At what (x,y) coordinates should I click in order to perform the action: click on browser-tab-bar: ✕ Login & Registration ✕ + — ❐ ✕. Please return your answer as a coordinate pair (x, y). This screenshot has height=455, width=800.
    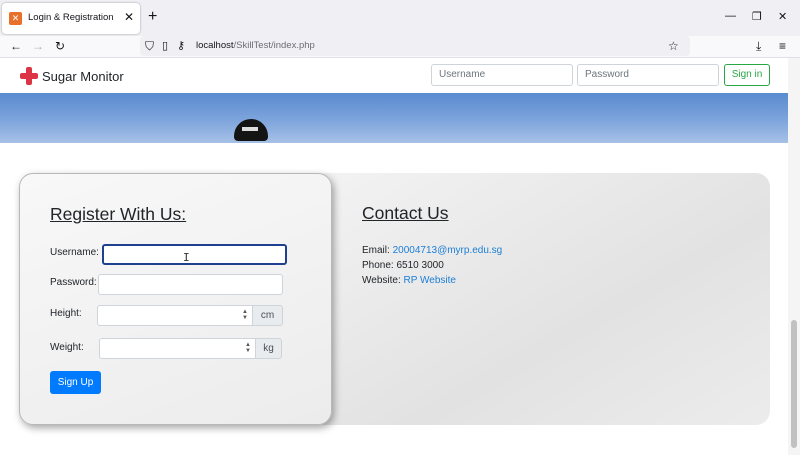
    Looking at the image, I should click on (400, 18).